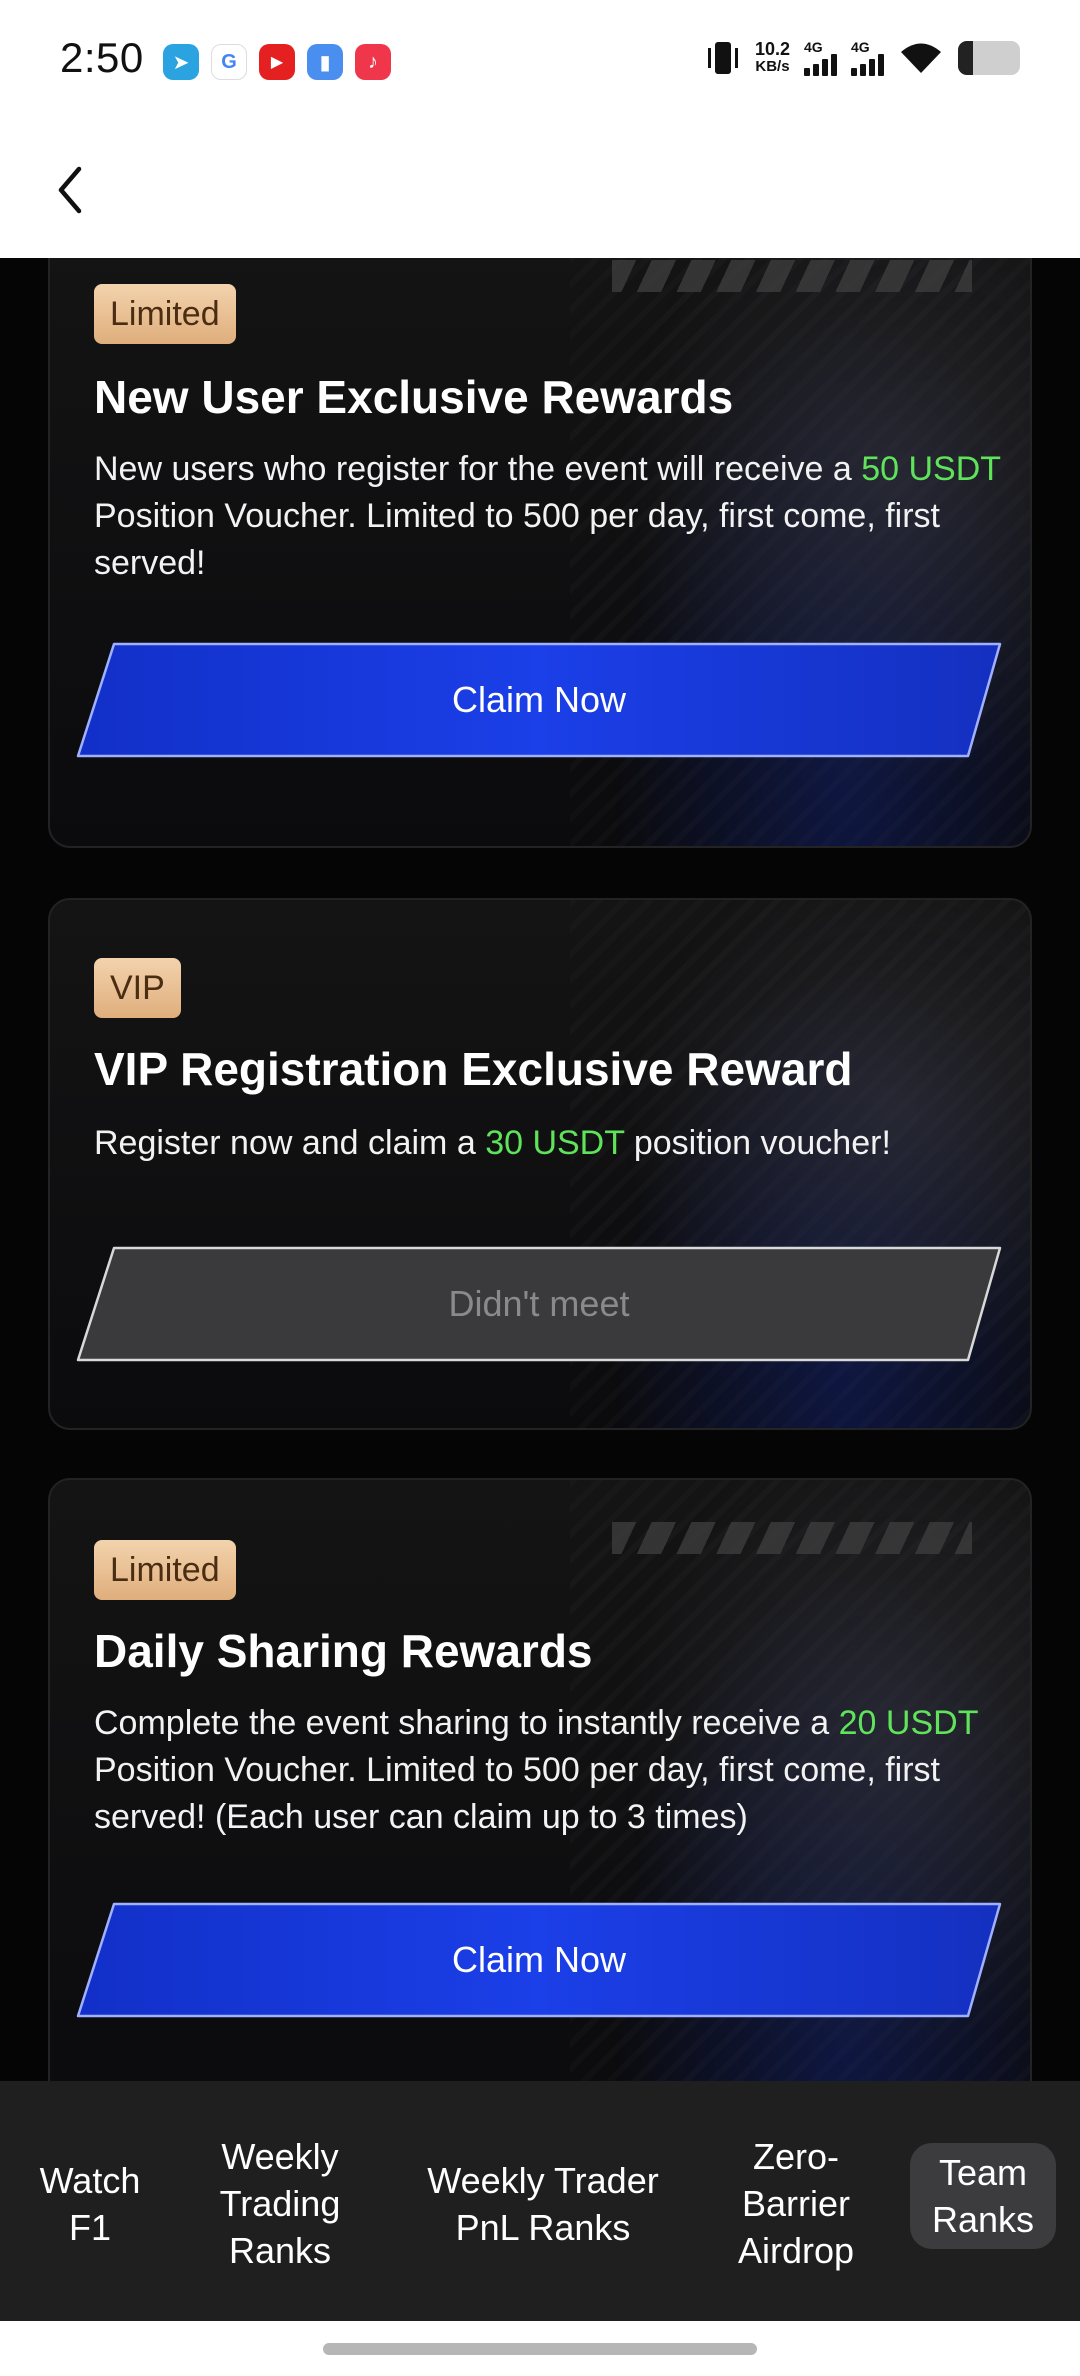 This screenshot has height=2376, width=1080. I want to click on home-indicator, so click(540, 2349).